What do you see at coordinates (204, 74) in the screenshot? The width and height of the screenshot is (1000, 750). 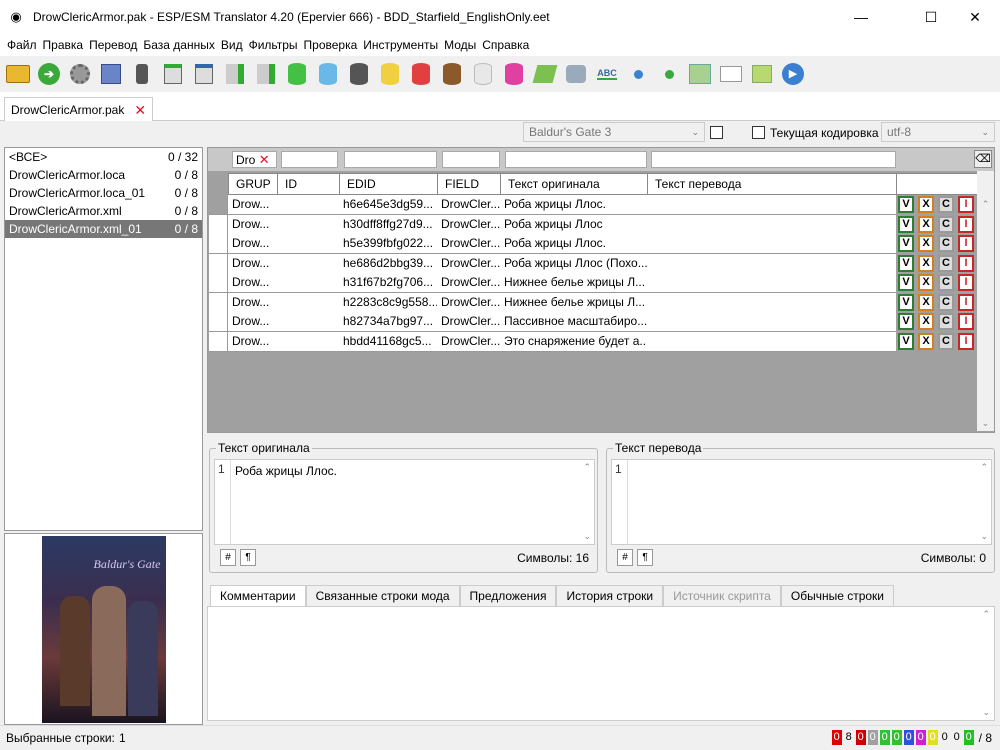 I see `clipboard-icon` at bounding box center [204, 74].